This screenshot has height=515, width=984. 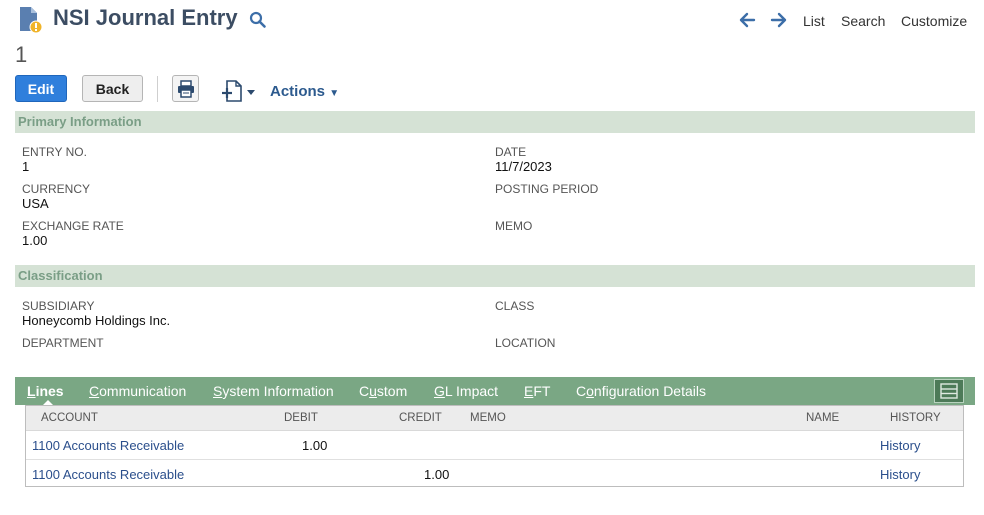 What do you see at coordinates (590, 391) in the screenshot?
I see `tab-hotkey: o` at bounding box center [590, 391].